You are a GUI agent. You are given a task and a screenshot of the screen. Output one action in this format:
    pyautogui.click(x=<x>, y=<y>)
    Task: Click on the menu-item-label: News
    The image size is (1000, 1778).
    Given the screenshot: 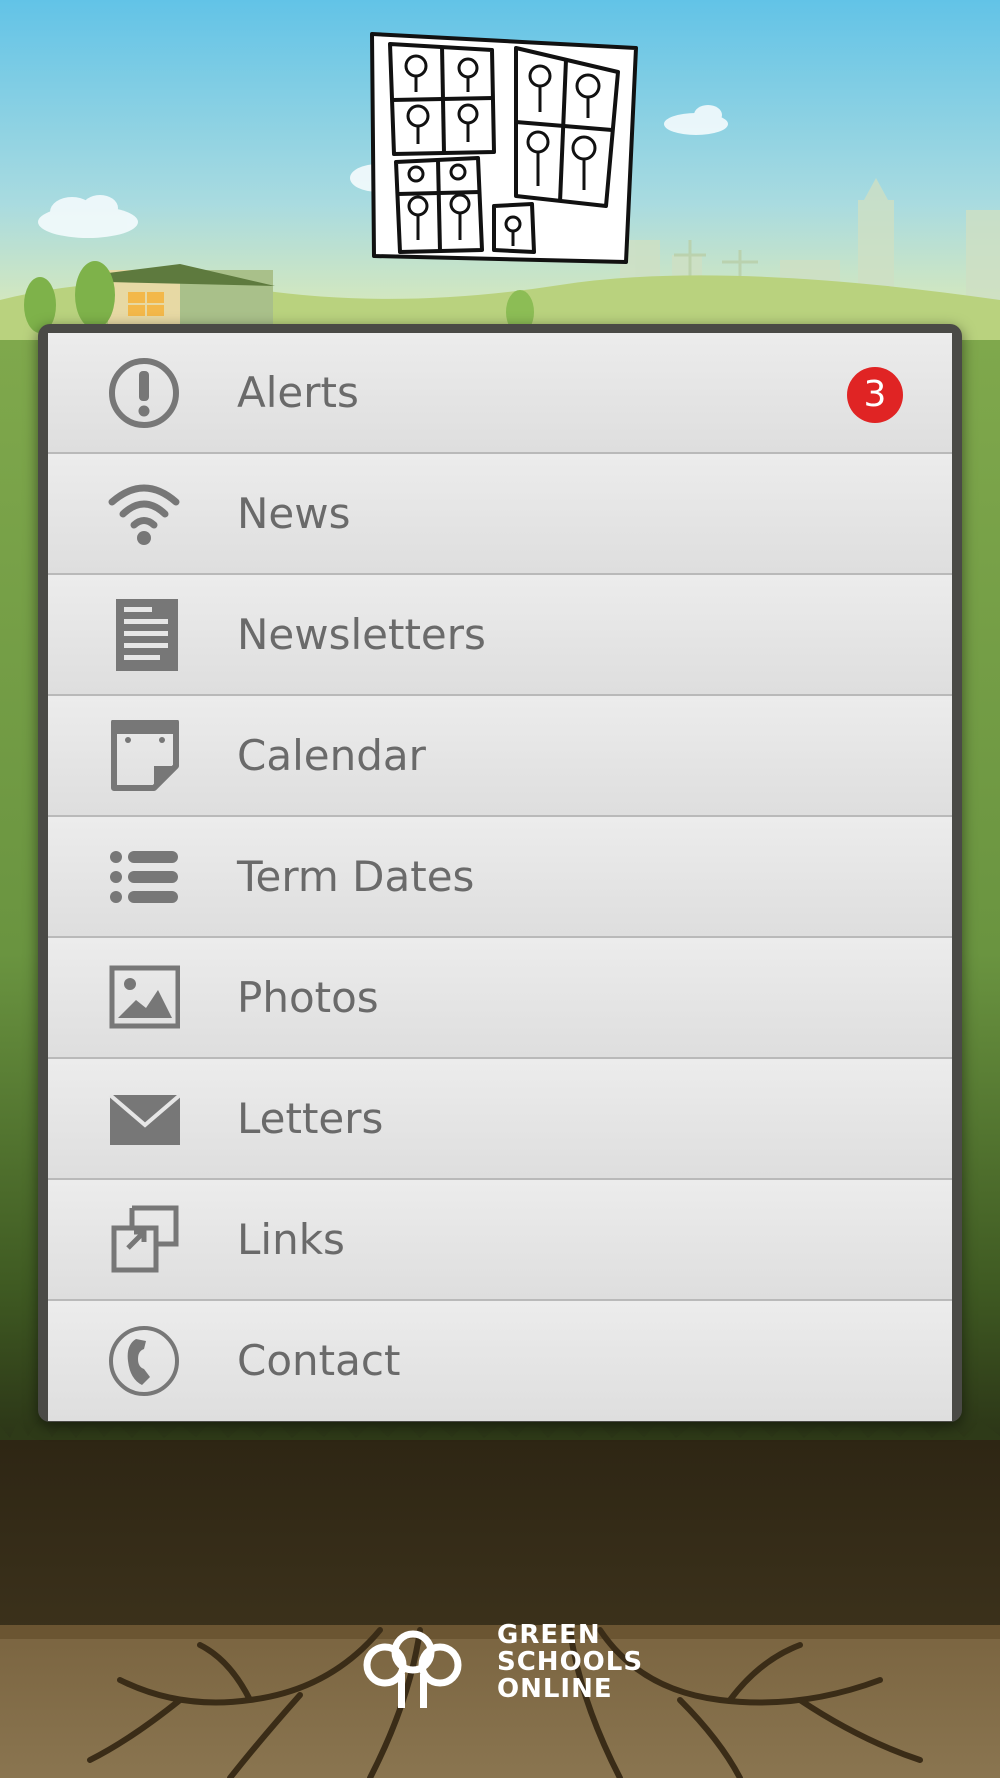 What is the action you would take?
    pyautogui.click(x=294, y=513)
    